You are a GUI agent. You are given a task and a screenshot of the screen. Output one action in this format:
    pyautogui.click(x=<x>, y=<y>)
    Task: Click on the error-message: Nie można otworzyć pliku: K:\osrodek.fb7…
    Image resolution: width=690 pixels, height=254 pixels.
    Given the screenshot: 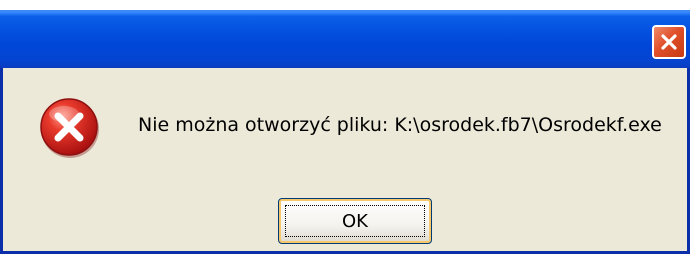 What is the action you would take?
    pyautogui.click(x=400, y=125)
    